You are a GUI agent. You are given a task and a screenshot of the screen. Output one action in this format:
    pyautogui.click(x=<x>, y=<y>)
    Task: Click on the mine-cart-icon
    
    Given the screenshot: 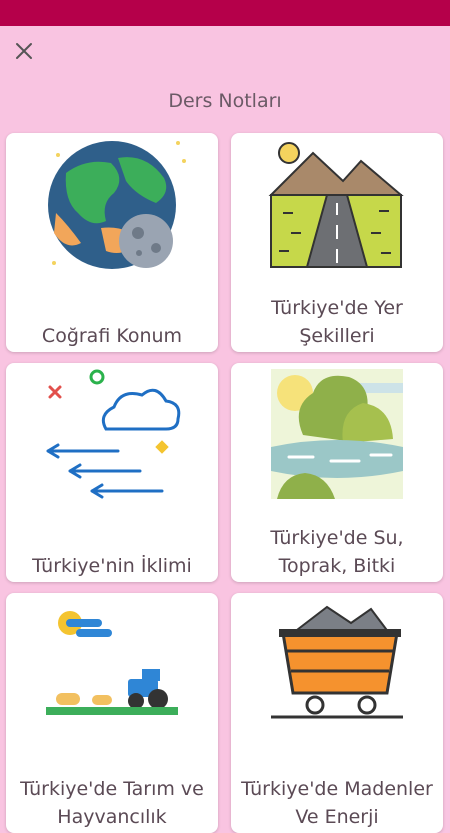 What is the action you would take?
    pyautogui.click(x=337, y=662)
    